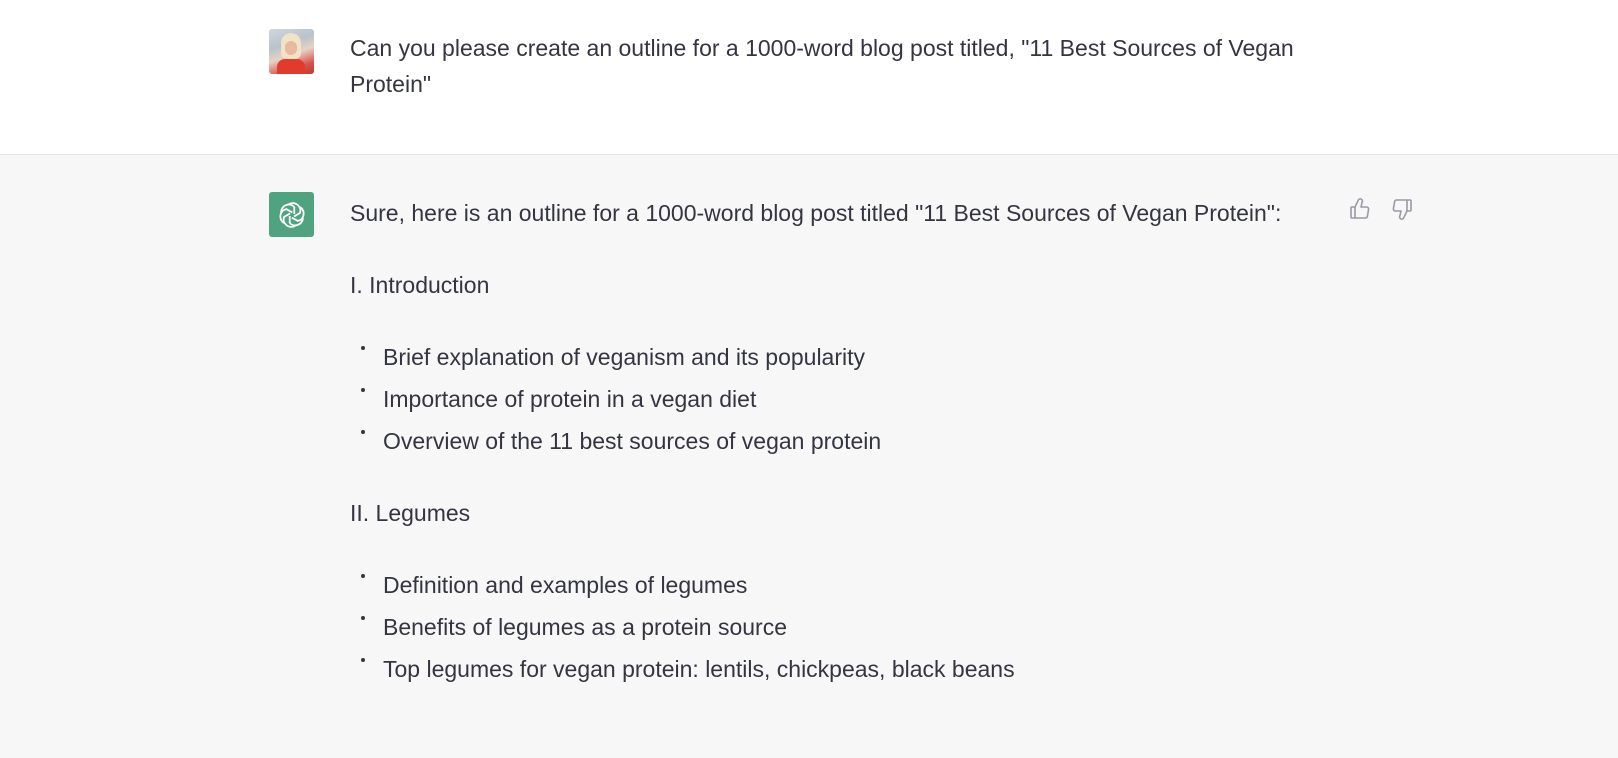 This screenshot has width=1618, height=758. I want to click on thumbs-up-button, so click(1360, 209).